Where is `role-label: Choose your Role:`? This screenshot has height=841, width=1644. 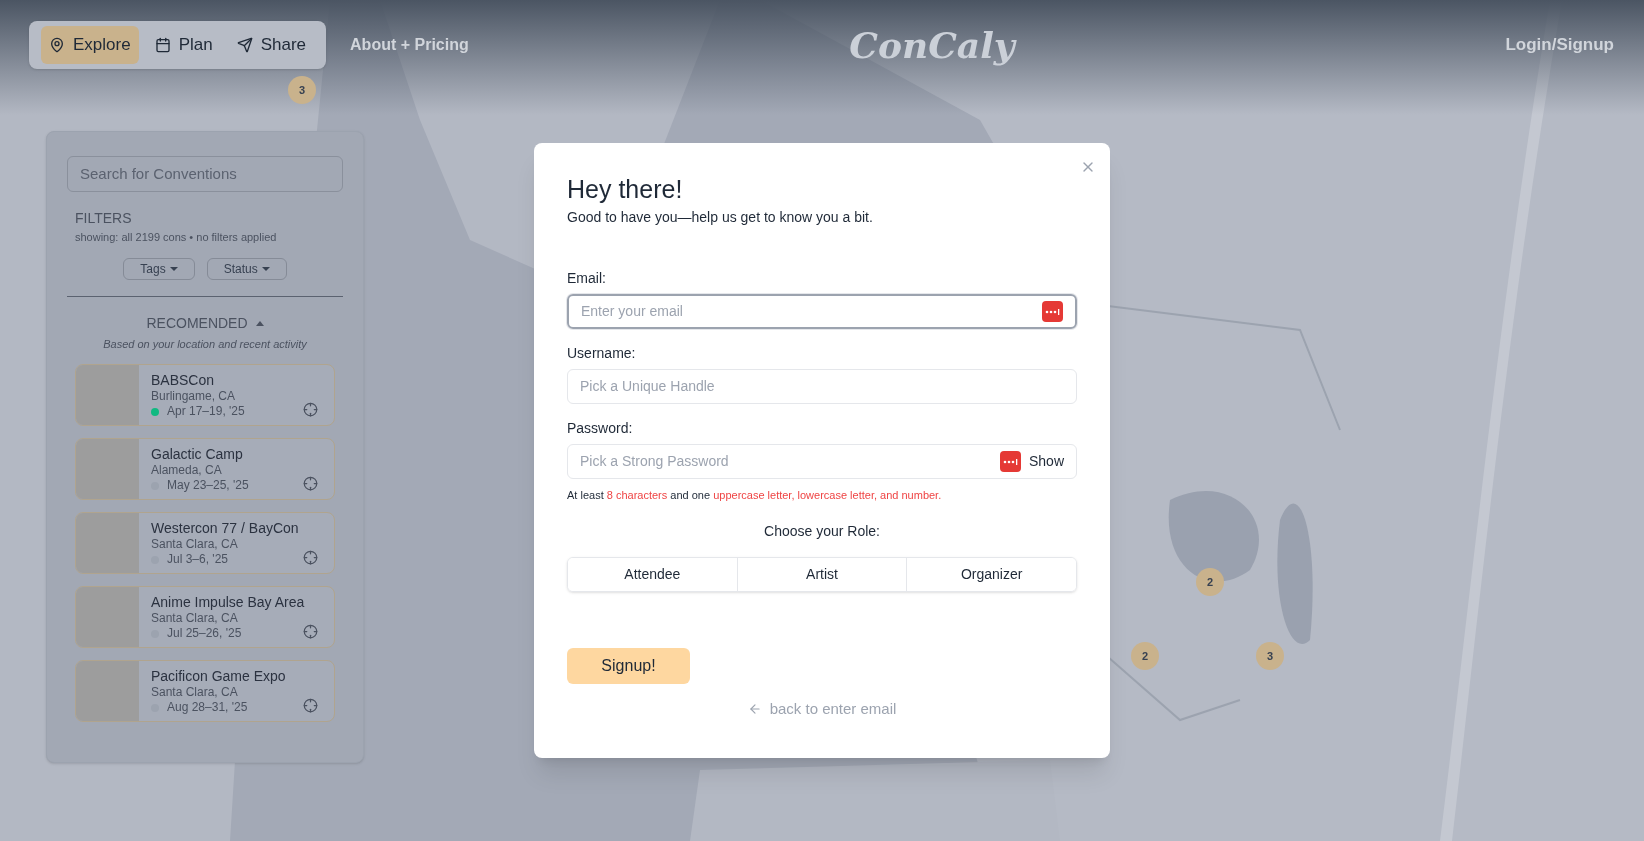 role-label: Choose your Role: is located at coordinates (822, 531).